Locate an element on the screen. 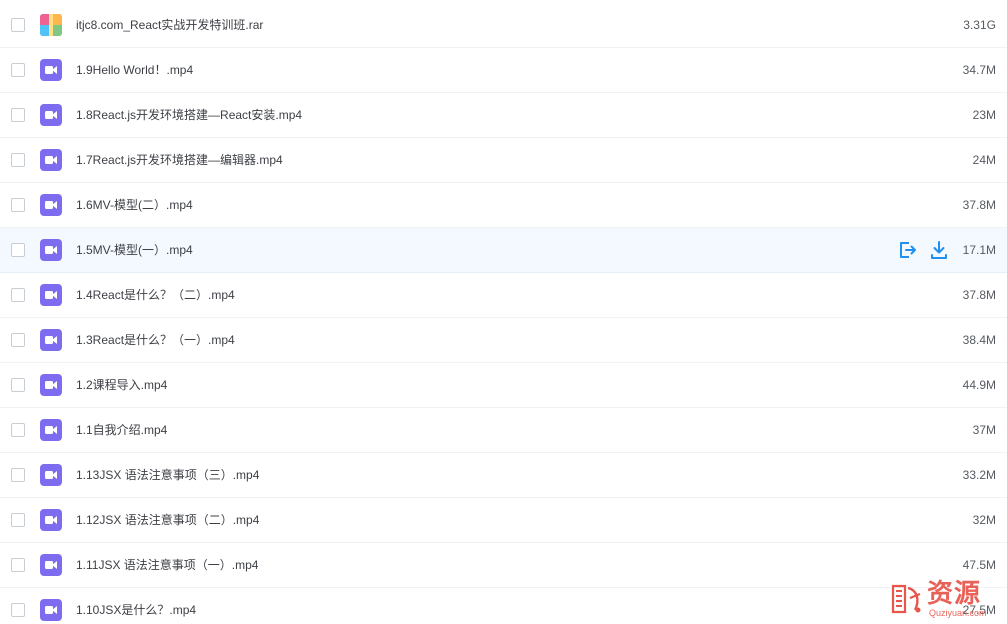 The image size is (1007, 624). file-name: 1.12JSX 语法注意事项（二）.mp4 is located at coordinates (167, 520).